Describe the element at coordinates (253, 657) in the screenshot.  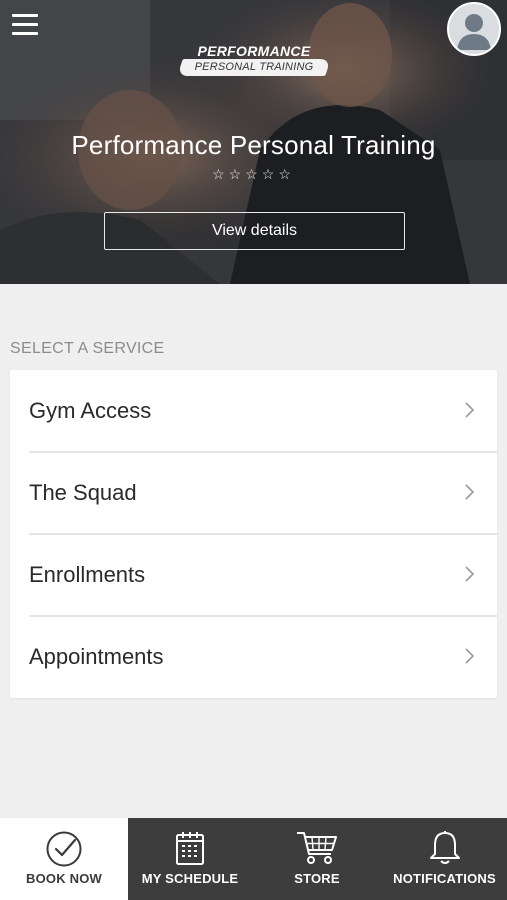
I see `service-item-appointments: Appointments` at that location.